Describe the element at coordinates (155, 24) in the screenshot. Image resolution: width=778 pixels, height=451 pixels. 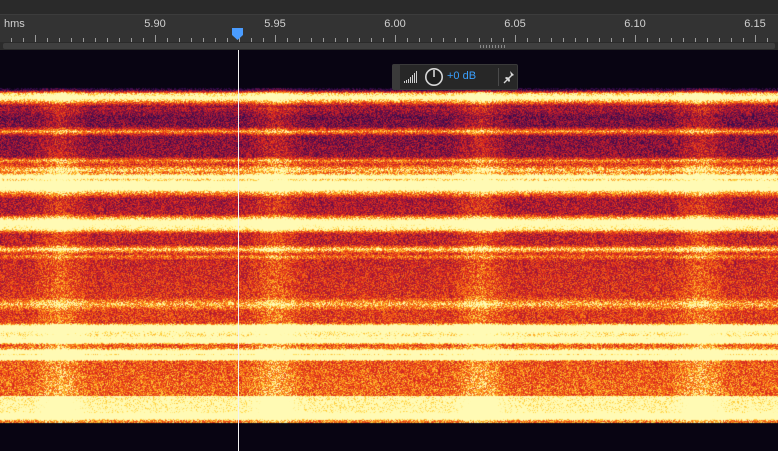
I see `ruler-label-5-90: 5.90` at that location.